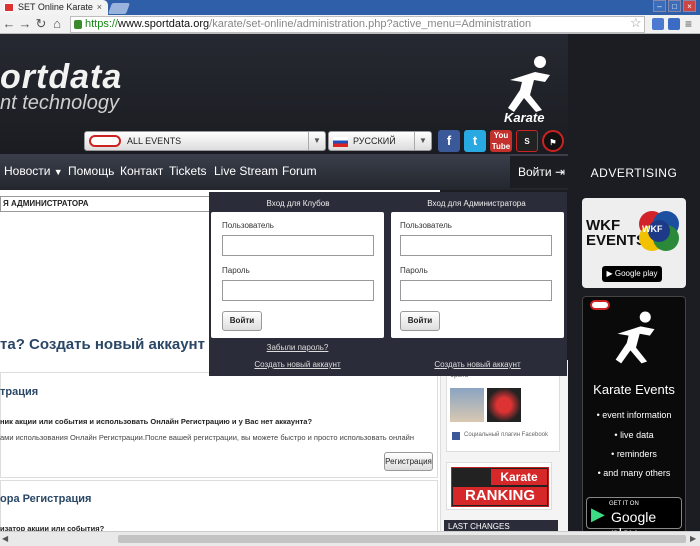 This screenshot has width=700, height=546. I want to click on admin-login-form: Пользователь Пароль Войти, so click(477, 275).